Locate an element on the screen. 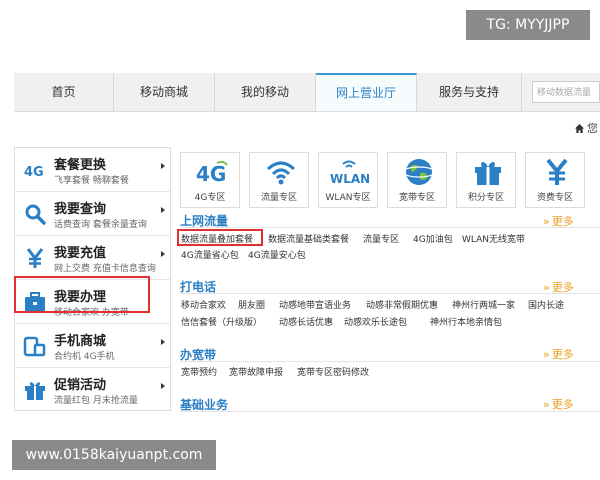 The width and height of the screenshot is (600, 480). link-4g-save-pack: 4G流量省心包 is located at coordinates (210, 254).